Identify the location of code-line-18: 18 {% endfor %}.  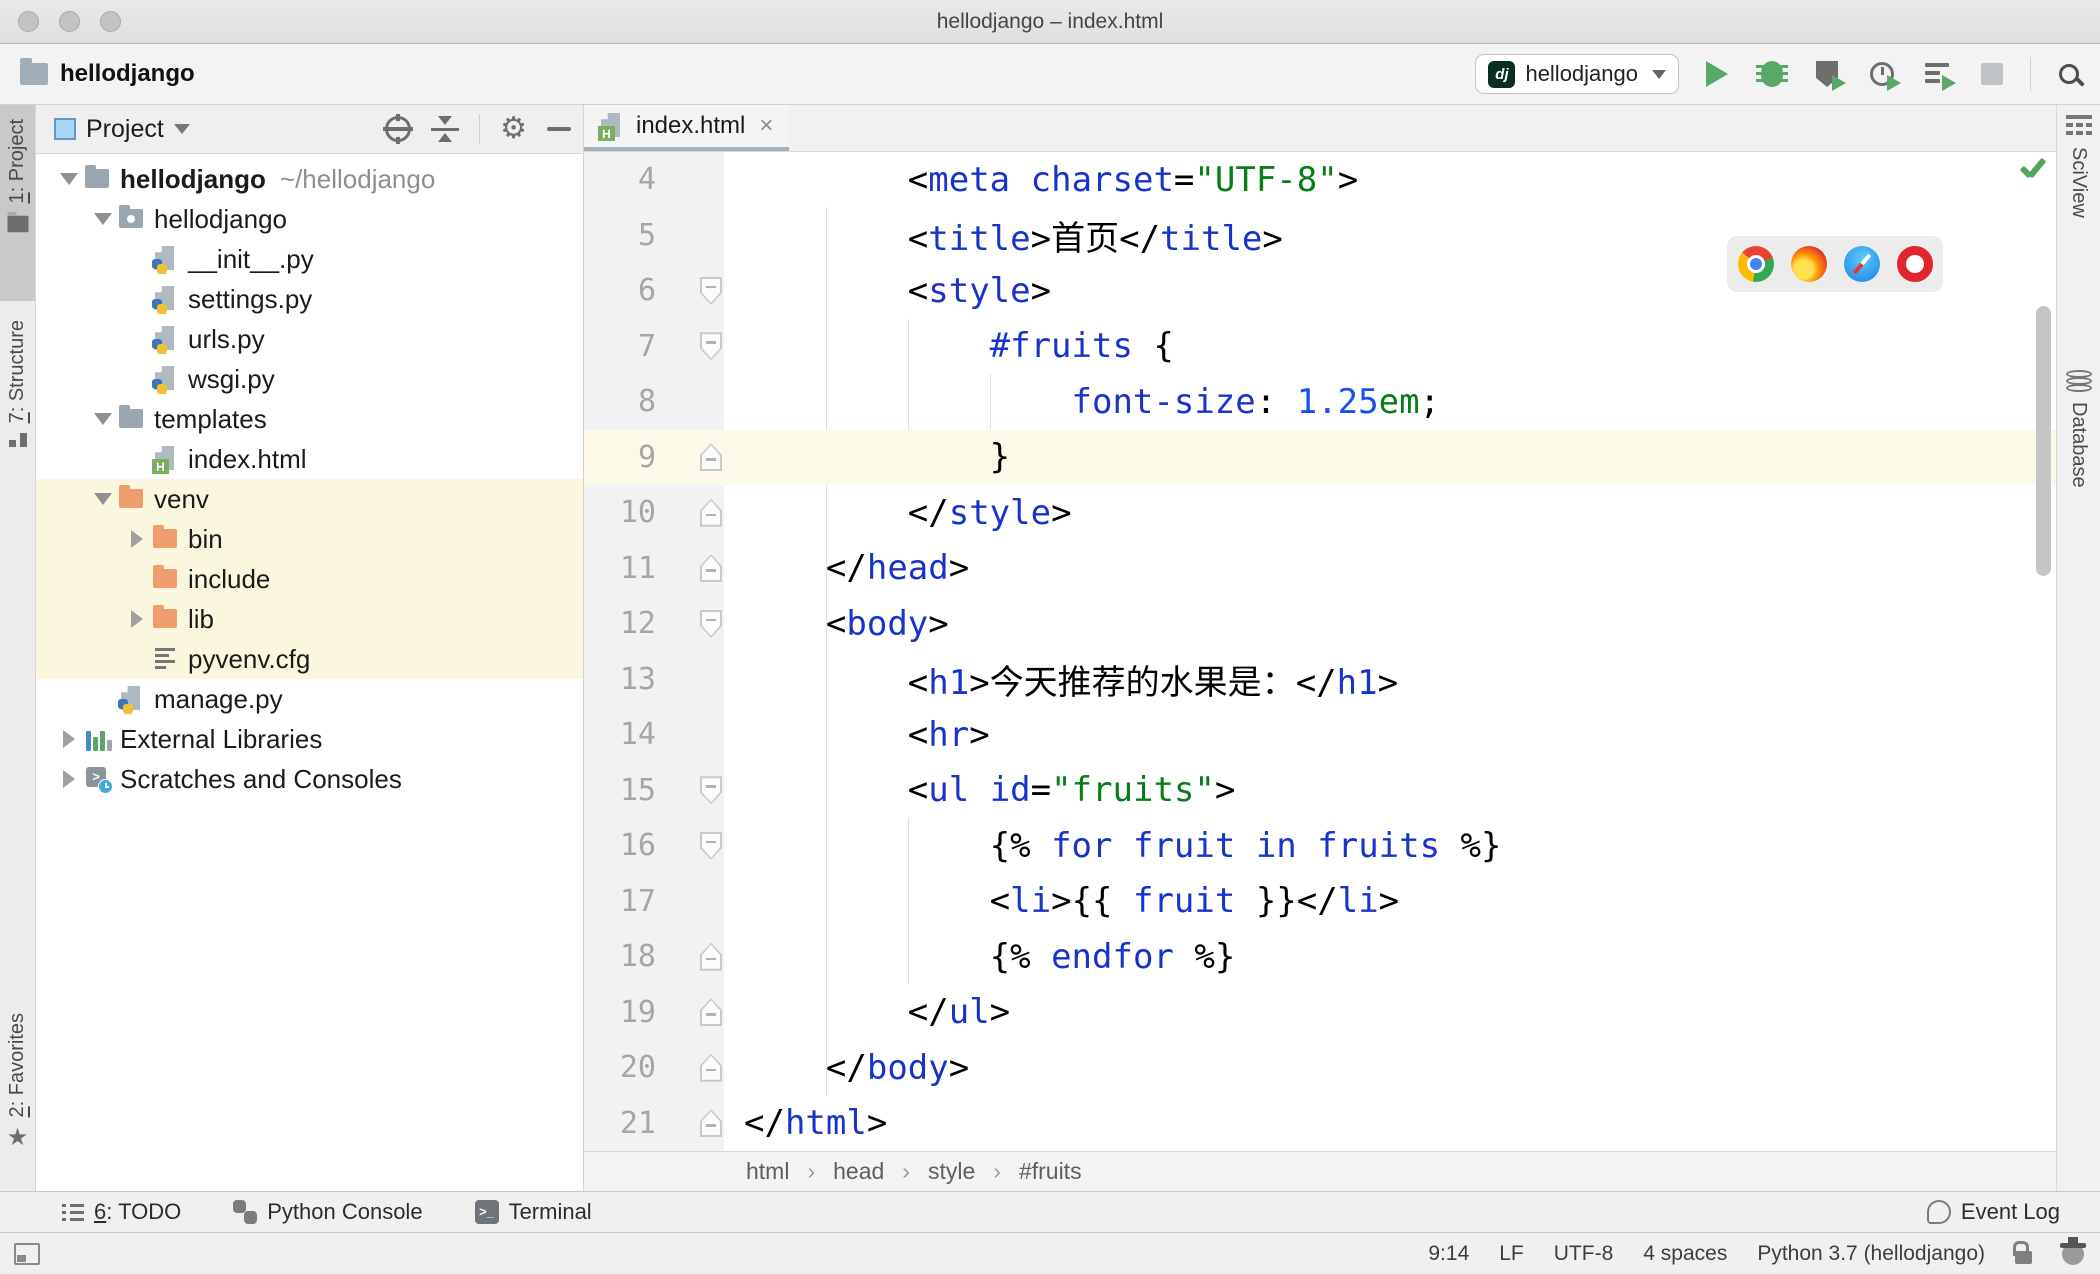
(1320, 957).